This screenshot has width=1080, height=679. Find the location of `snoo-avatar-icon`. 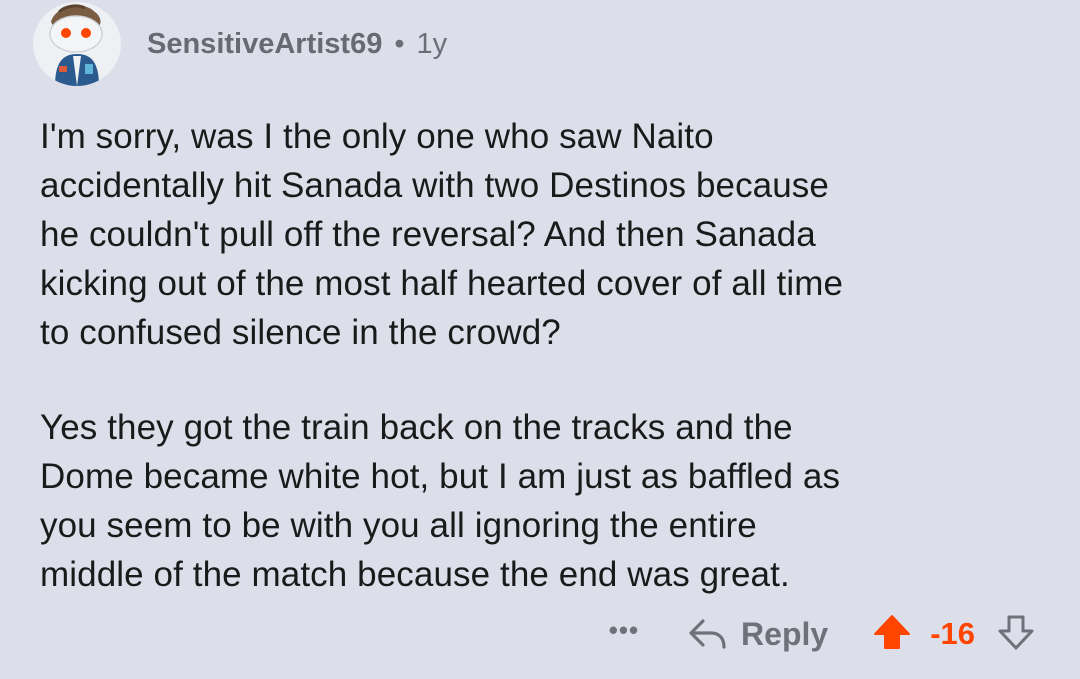

snoo-avatar-icon is located at coordinates (77, 44).